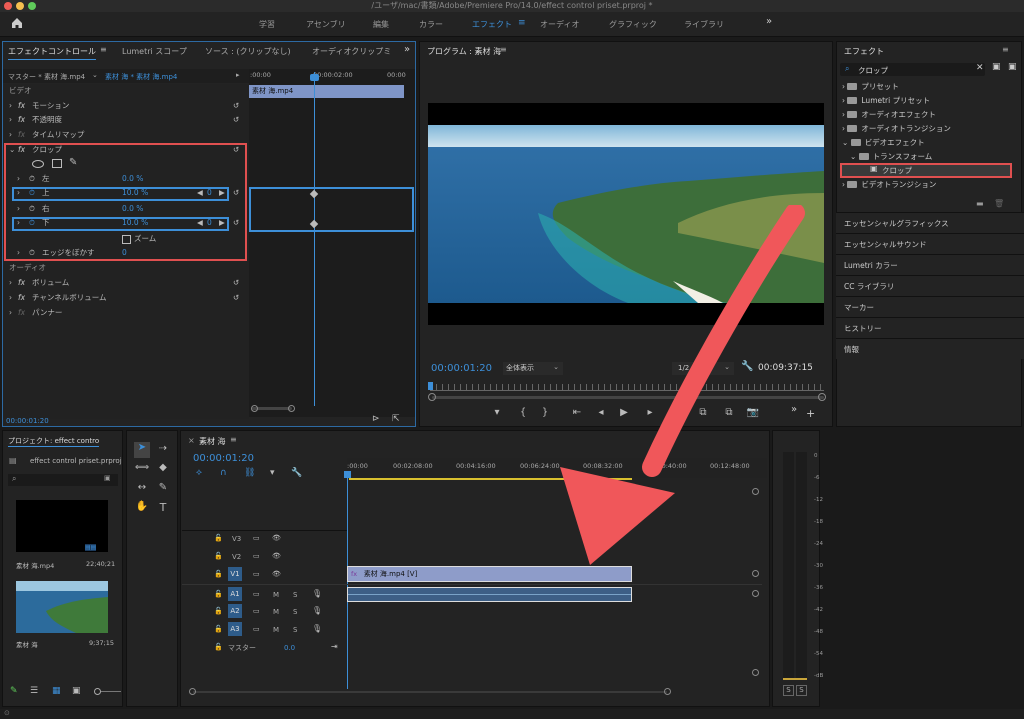 The image size is (1024, 719). What do you see at coordinates (222, 223) in the screenshot?
I see `next-keyframe-icon: ▶` at bounding box center [222, 223].